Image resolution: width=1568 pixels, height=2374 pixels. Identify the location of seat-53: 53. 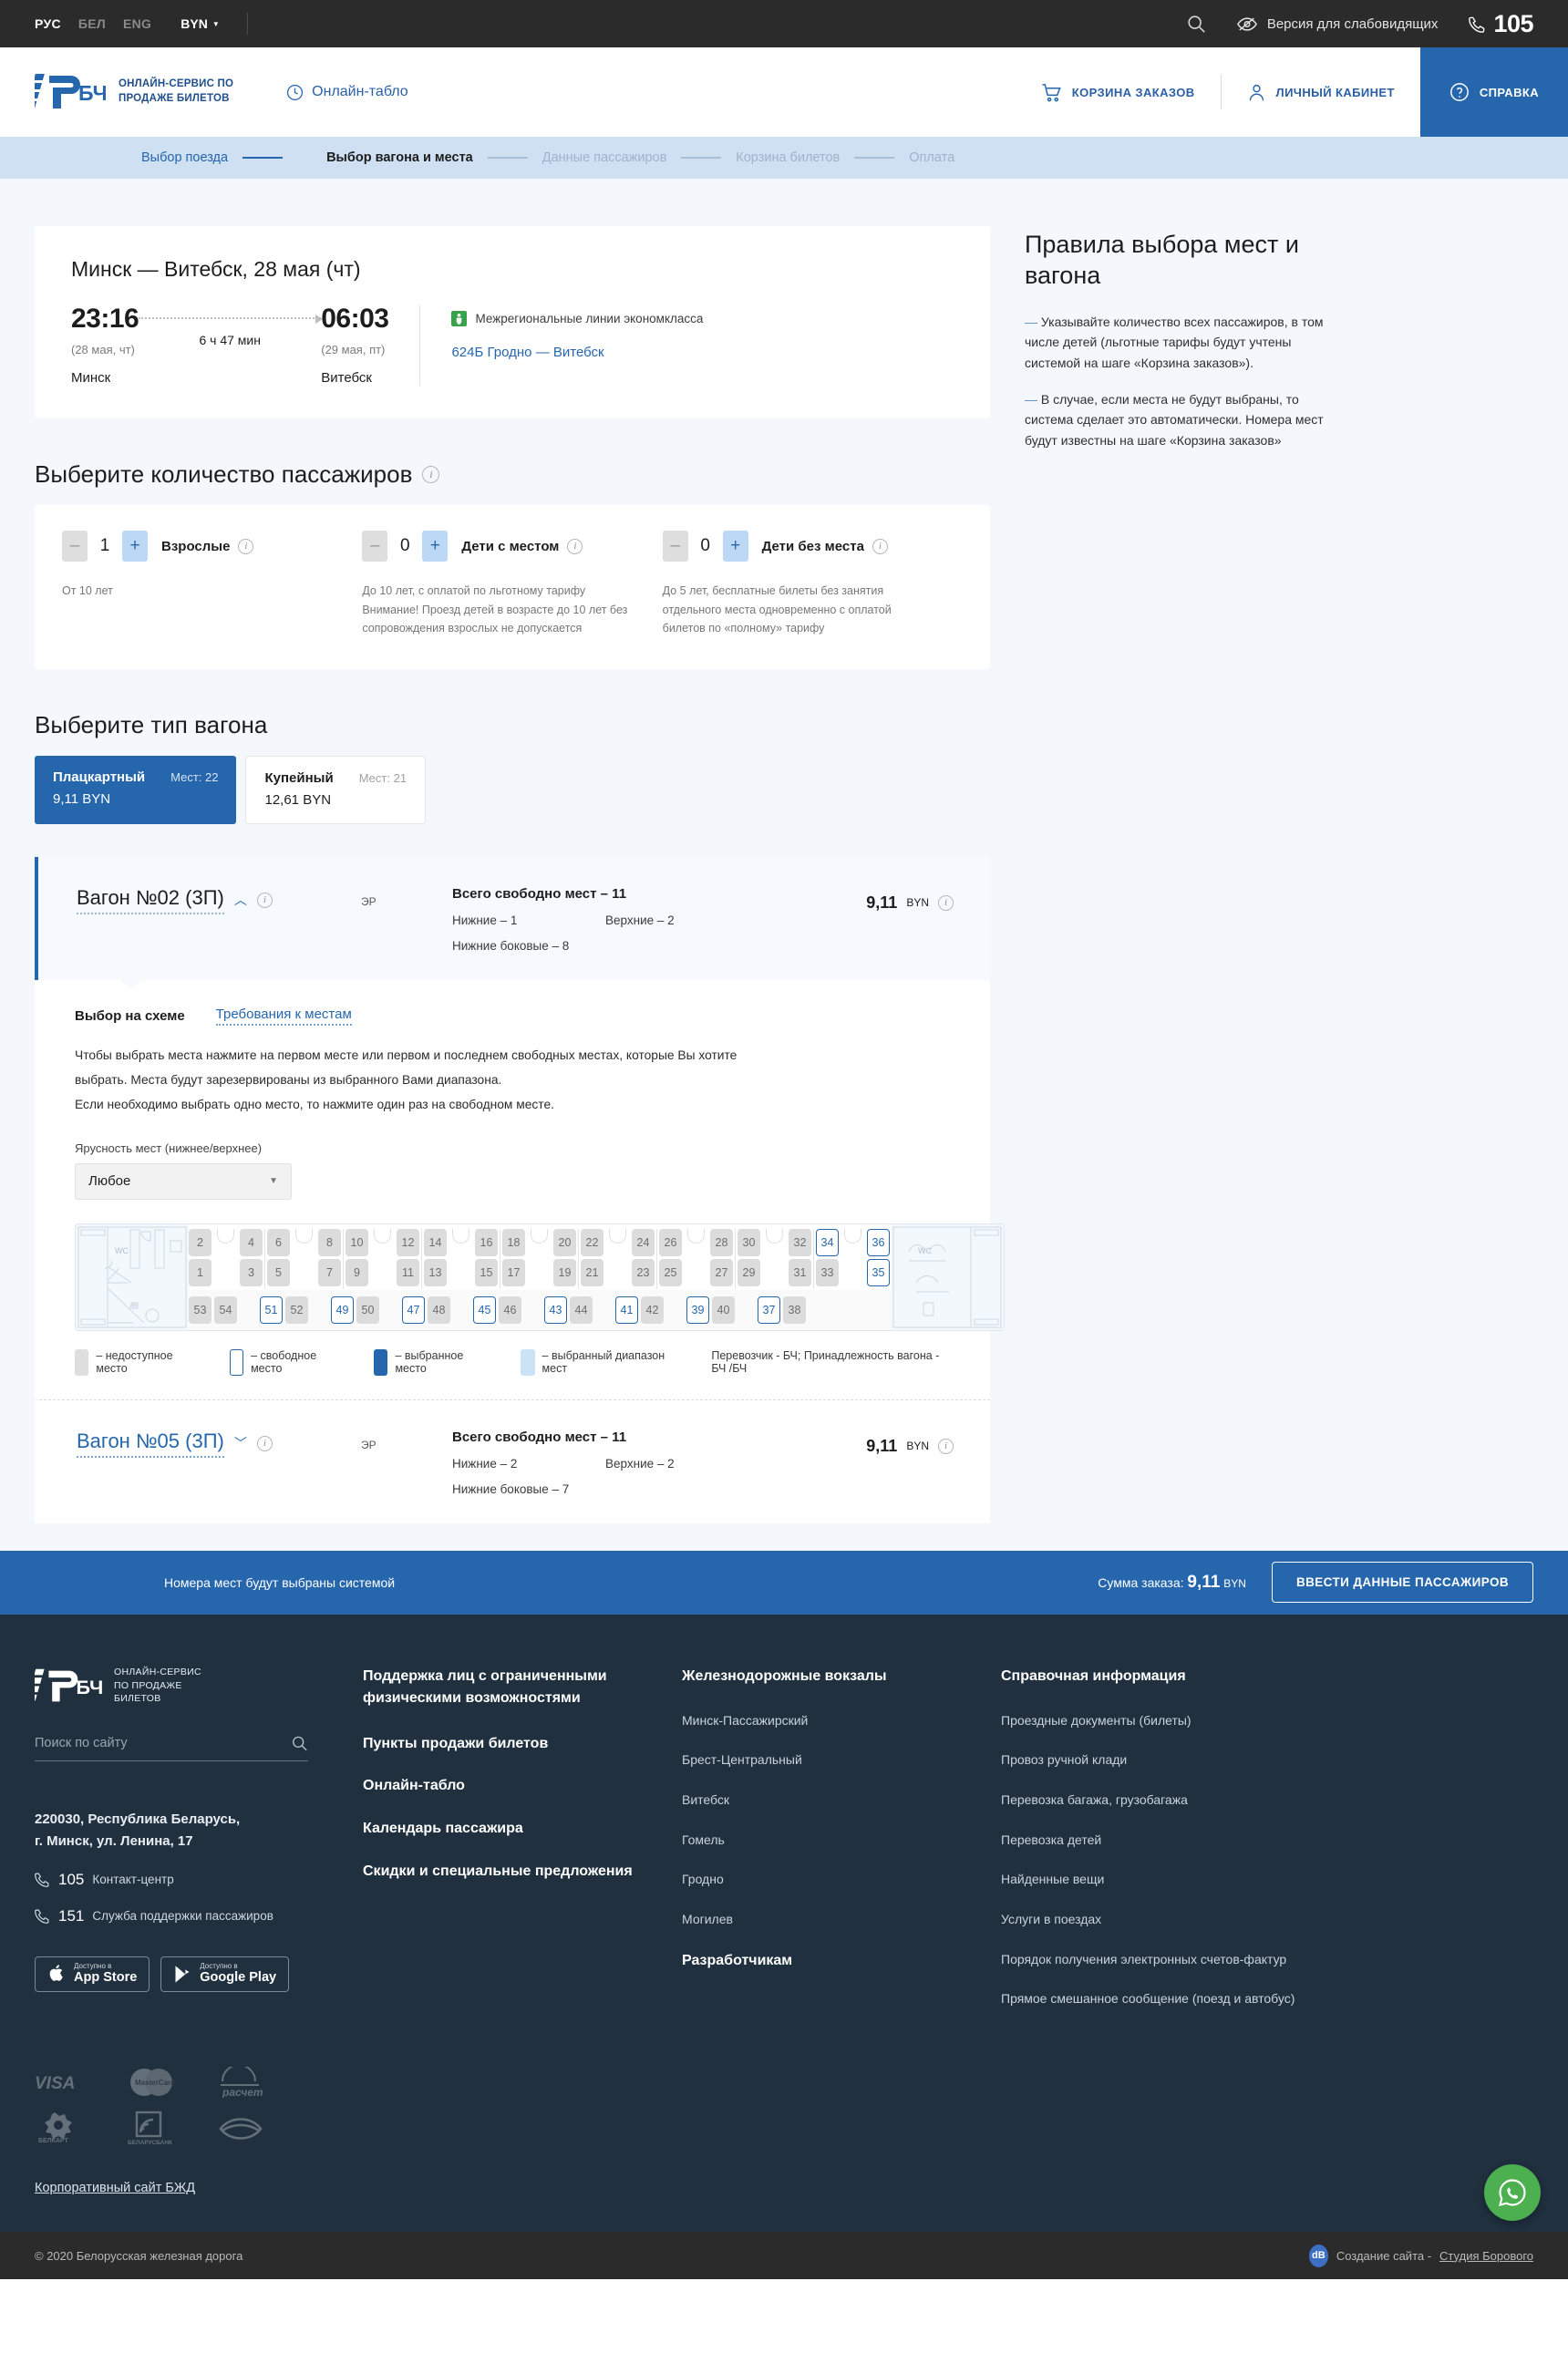
(200, 1309).